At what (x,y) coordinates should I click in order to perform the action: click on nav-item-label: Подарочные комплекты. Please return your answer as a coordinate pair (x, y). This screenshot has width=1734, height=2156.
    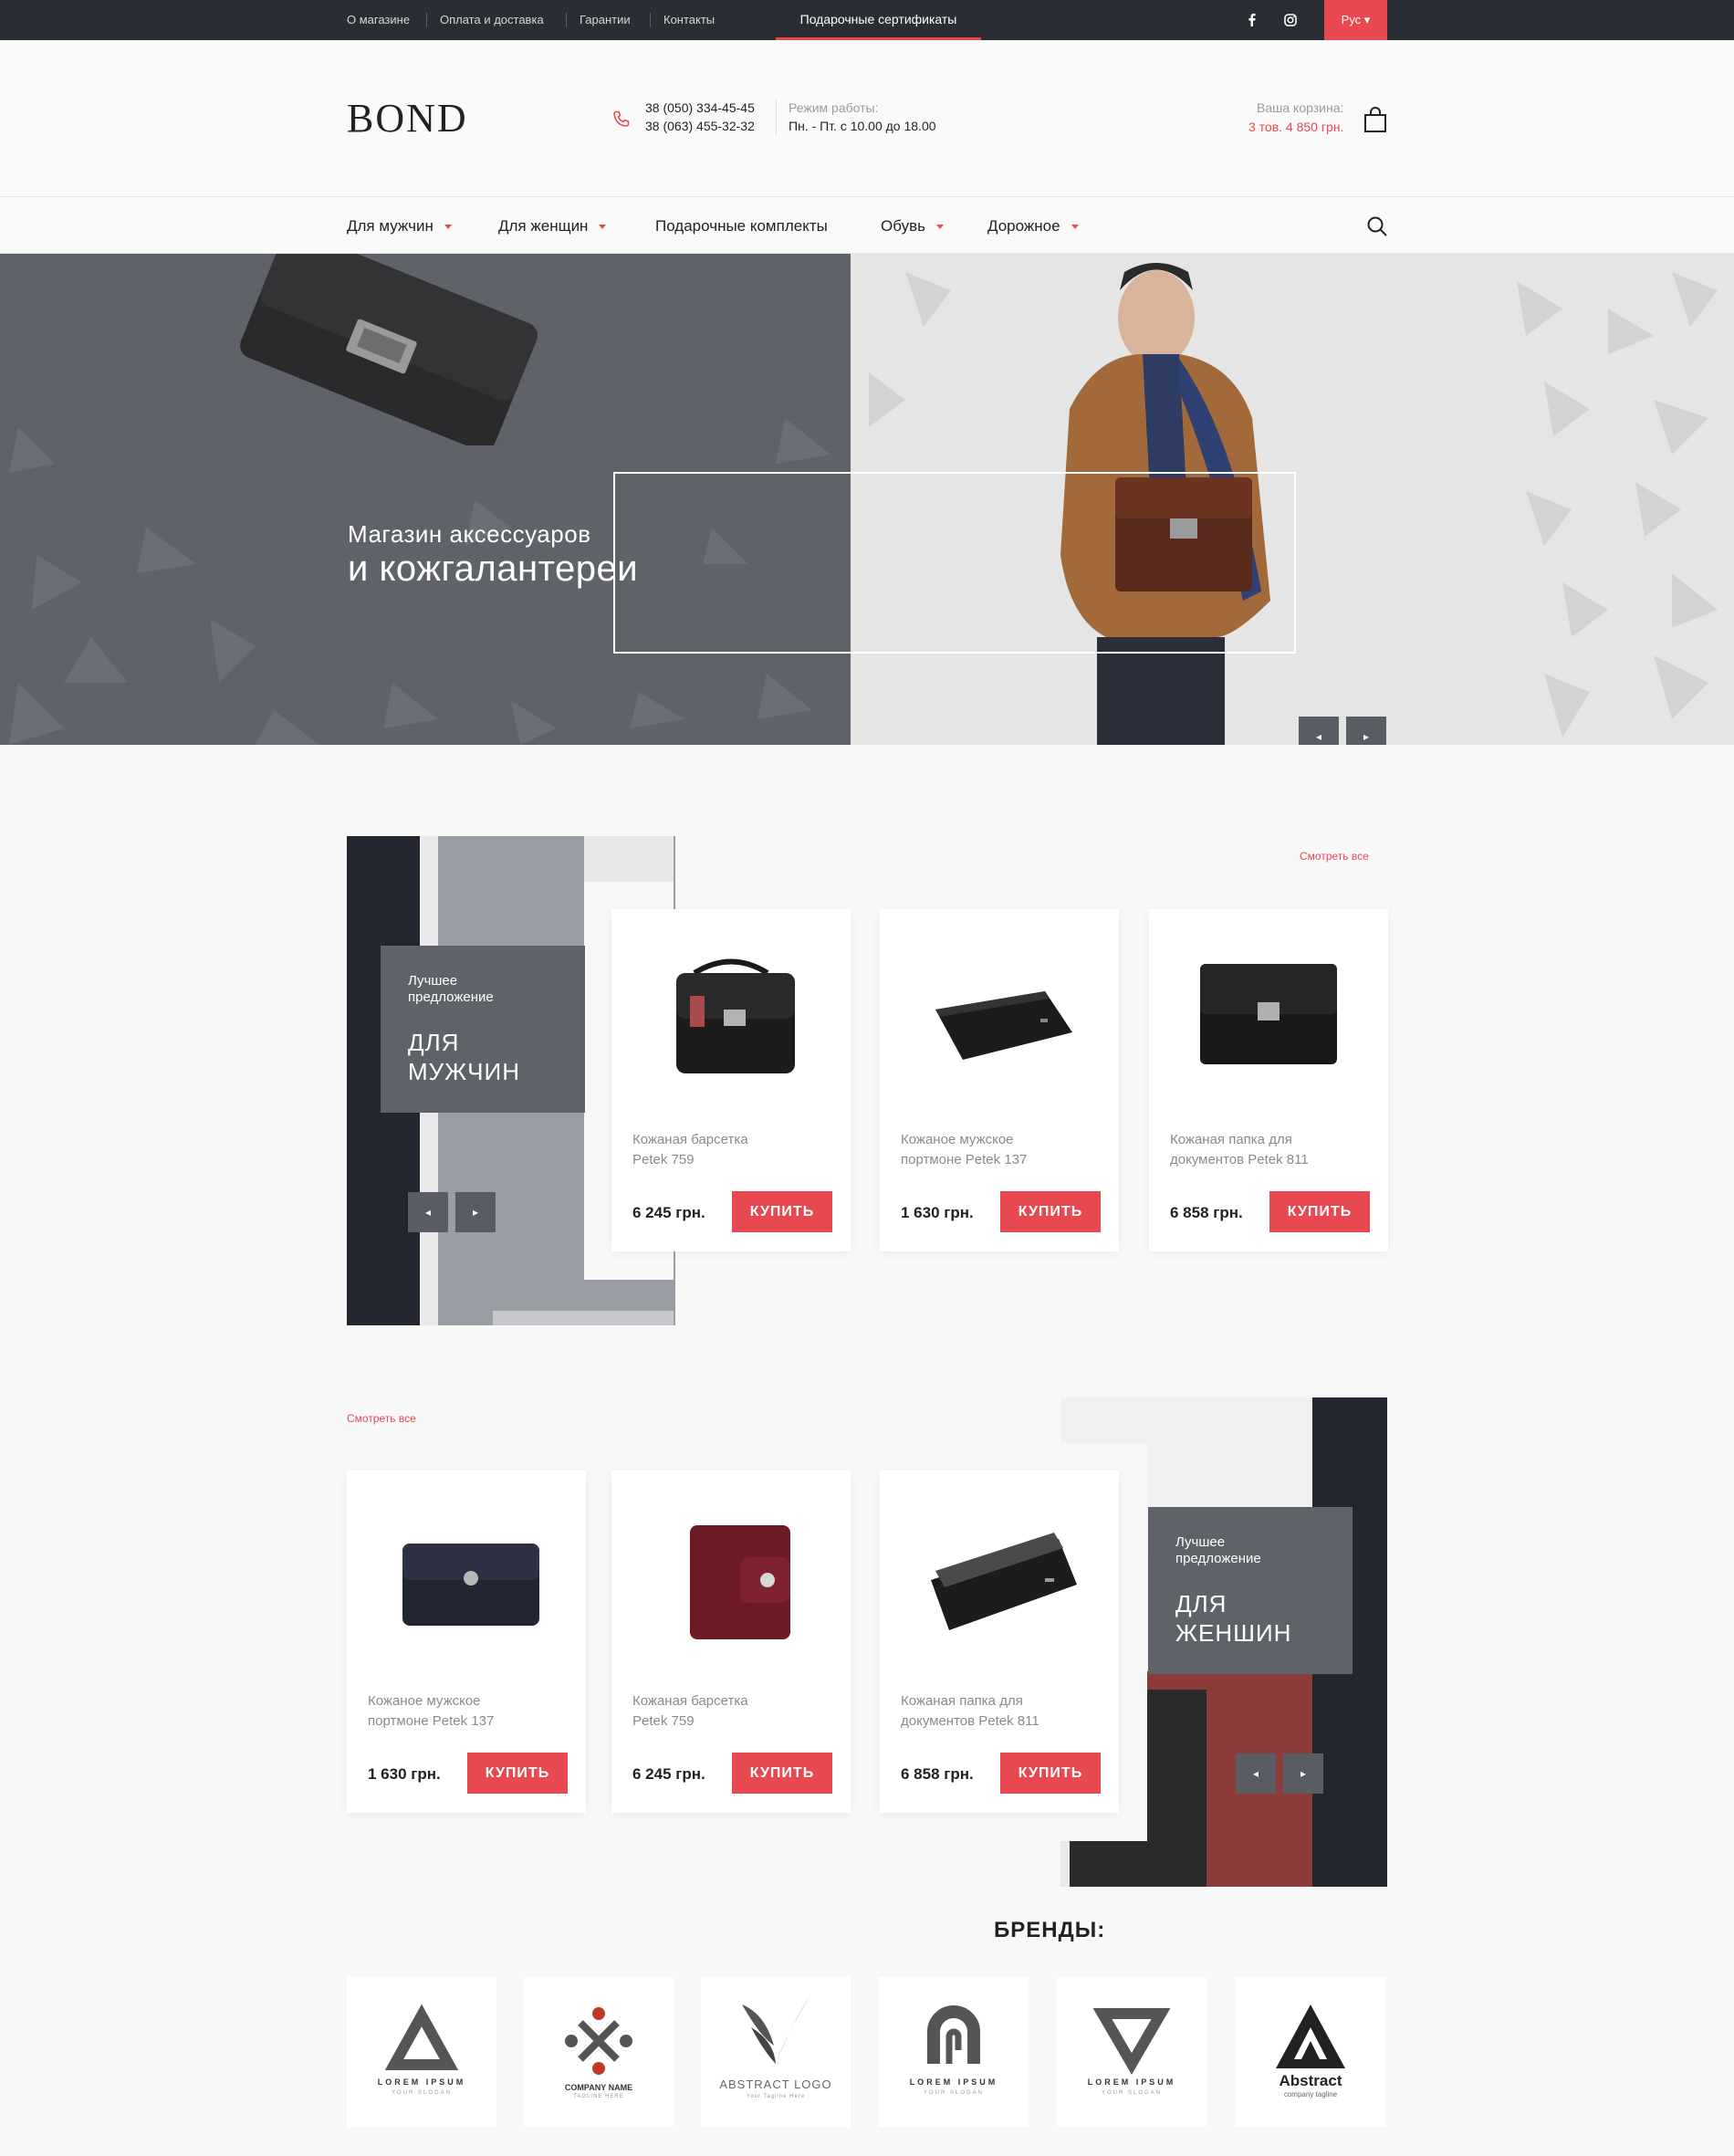
    Looking at the image, I should click on (741, 226).